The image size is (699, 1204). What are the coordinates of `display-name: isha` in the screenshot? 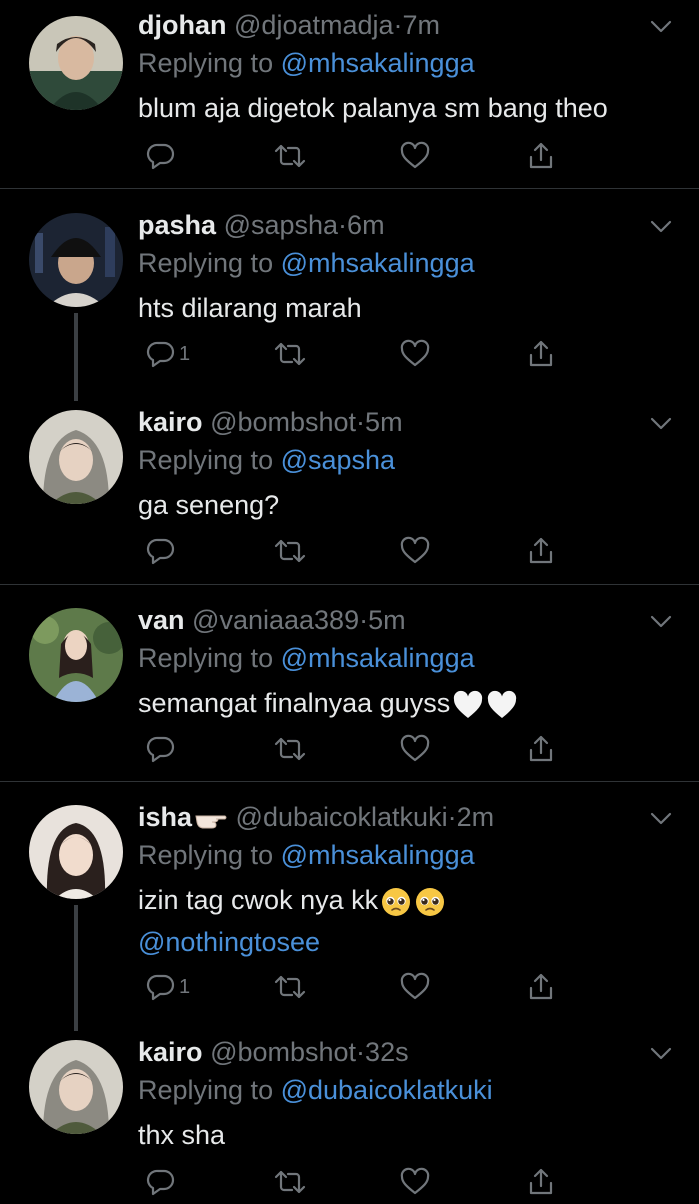 It's located at (165, 817).